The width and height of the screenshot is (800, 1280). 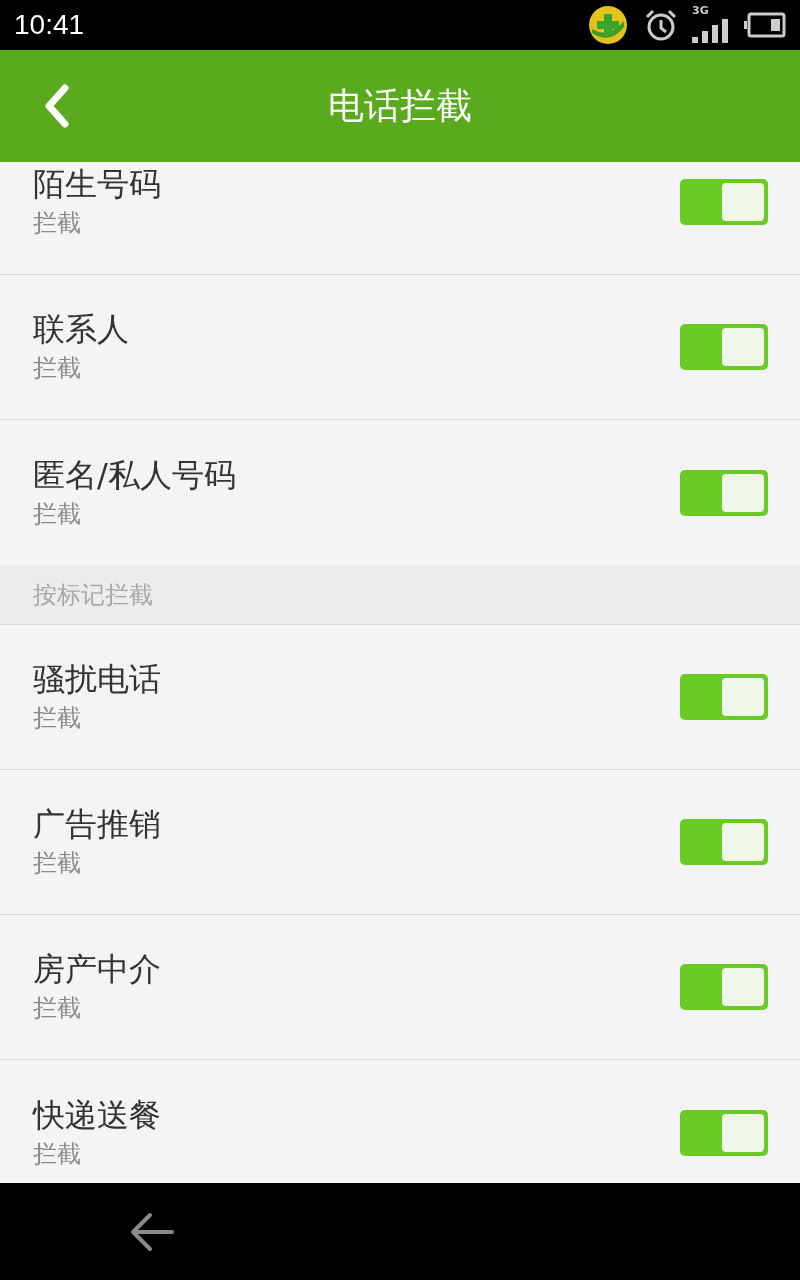 What do you see at coordinates (81, 329) in the screenshot?
I see `setting-title: 联系人` at bounding box center [81, 329].